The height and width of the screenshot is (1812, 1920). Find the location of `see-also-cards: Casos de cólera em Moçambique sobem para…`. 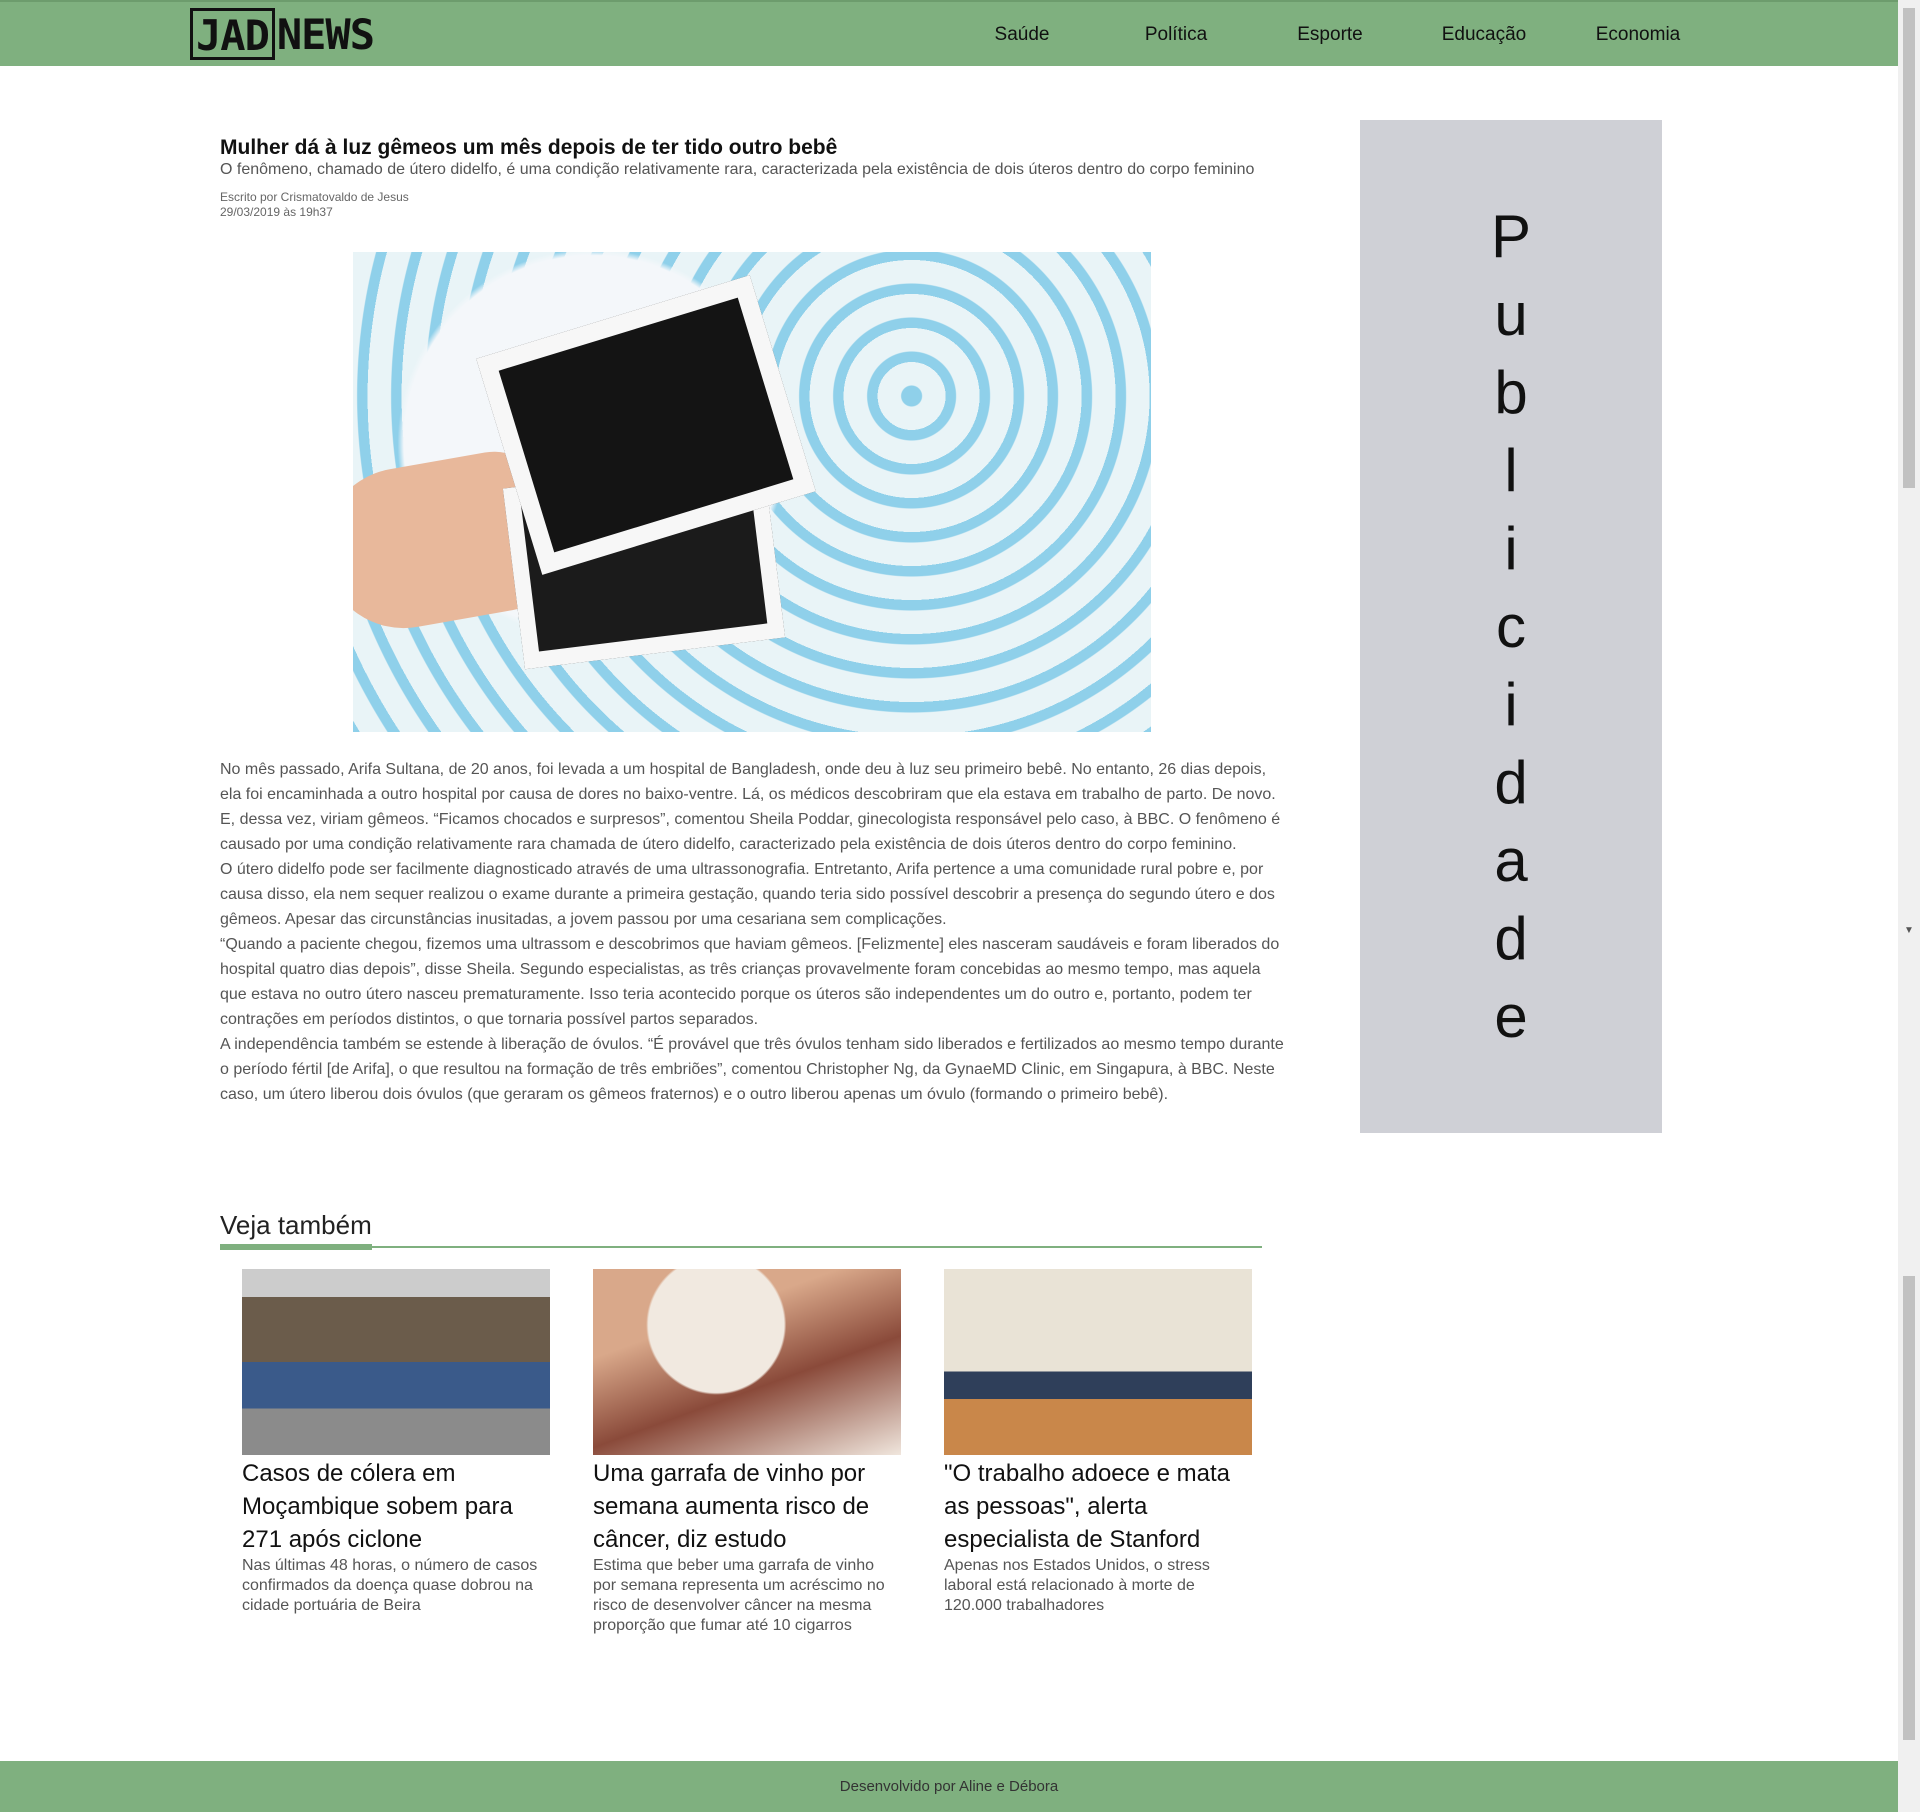

see-also-cards: Casos de cólera em Moçambique sobem para… is located at coordinates (757, 1459).